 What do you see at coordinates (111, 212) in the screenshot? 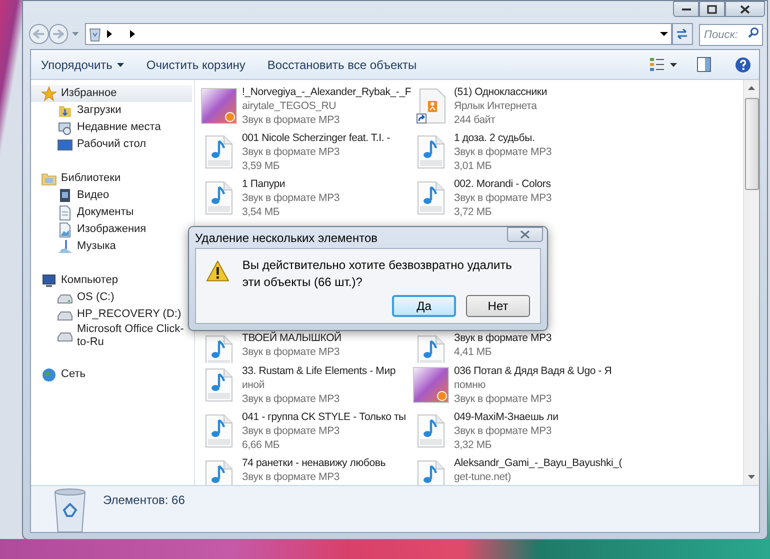
I see `navigation-item: Документы` at bounding box center [111, 212].